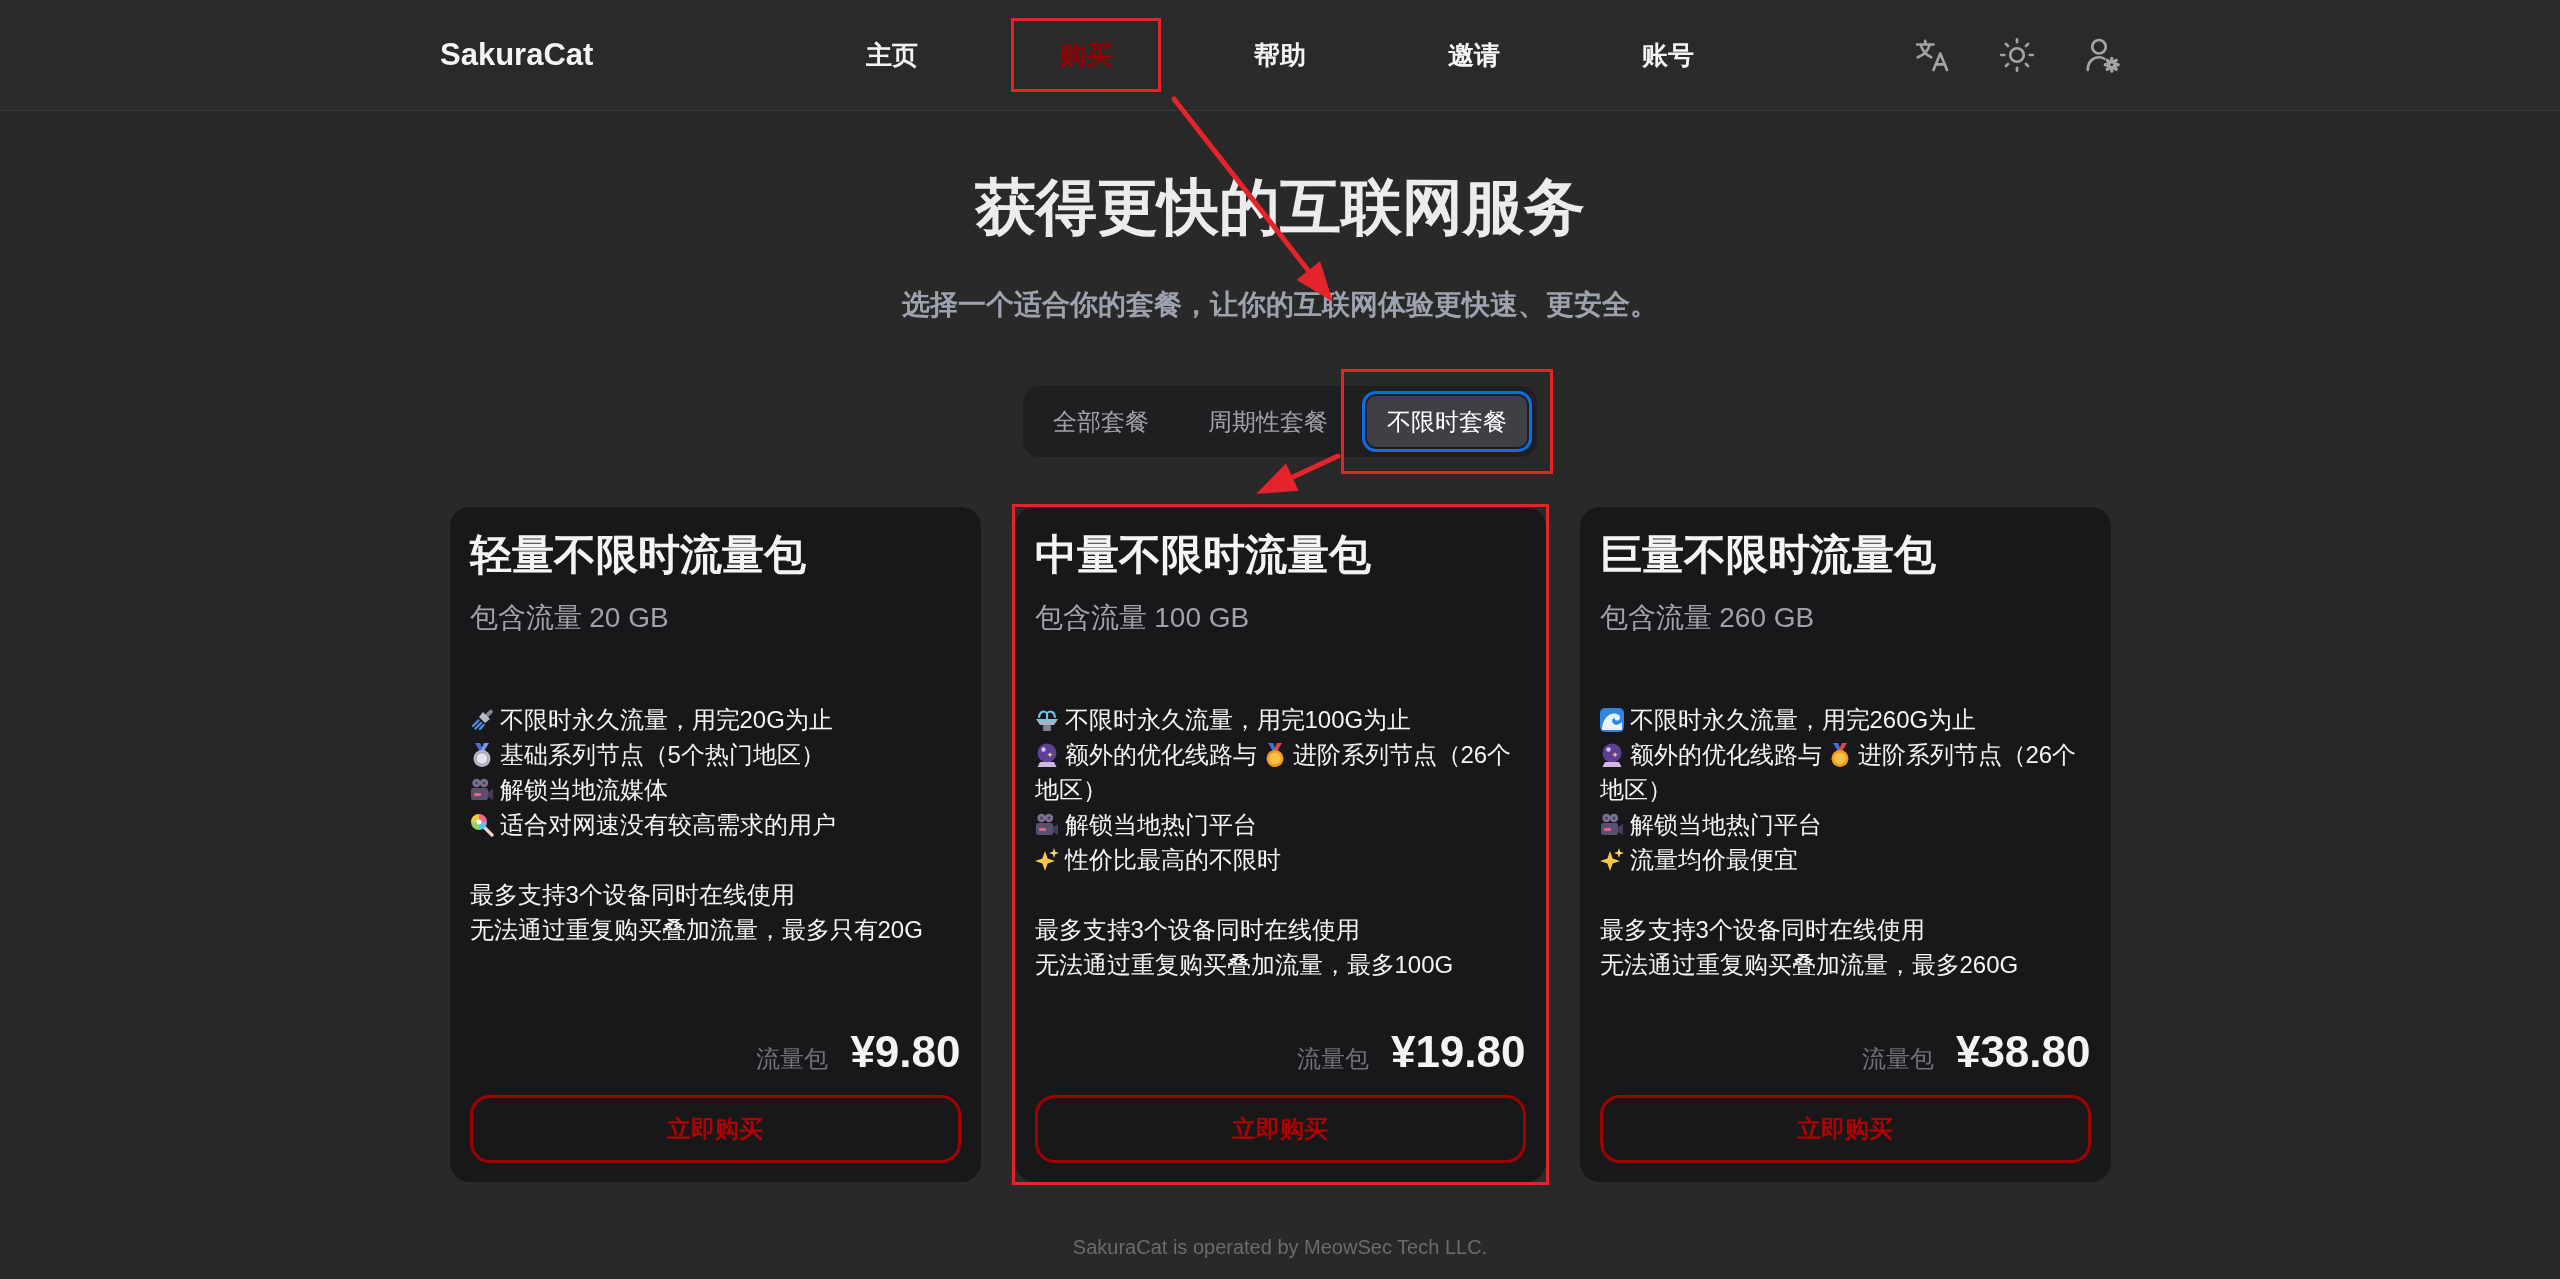  I want to click on plan-title: 巨量不限时流量包, so click(1767, 555).